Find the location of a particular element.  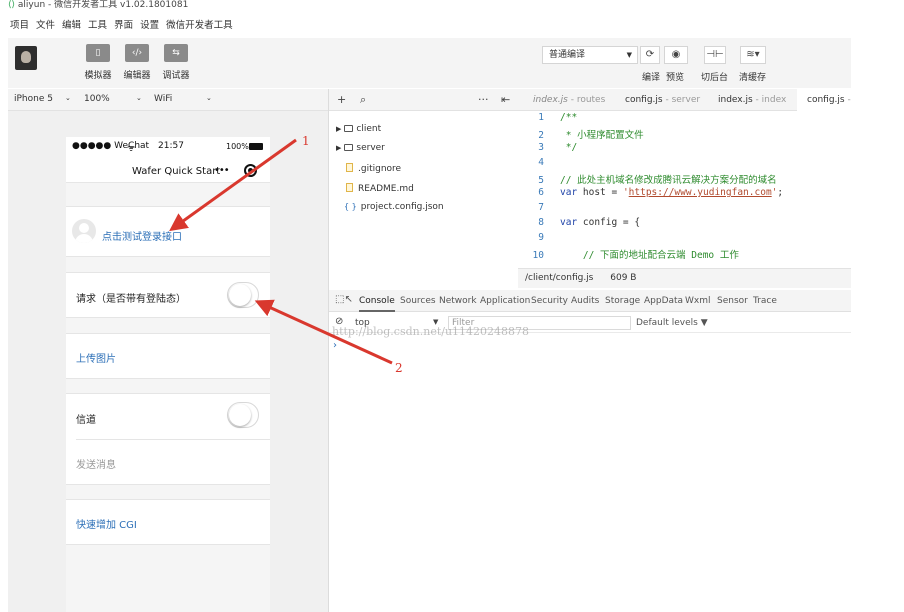

devtab-application: Application is located at coordinates (505, 301).